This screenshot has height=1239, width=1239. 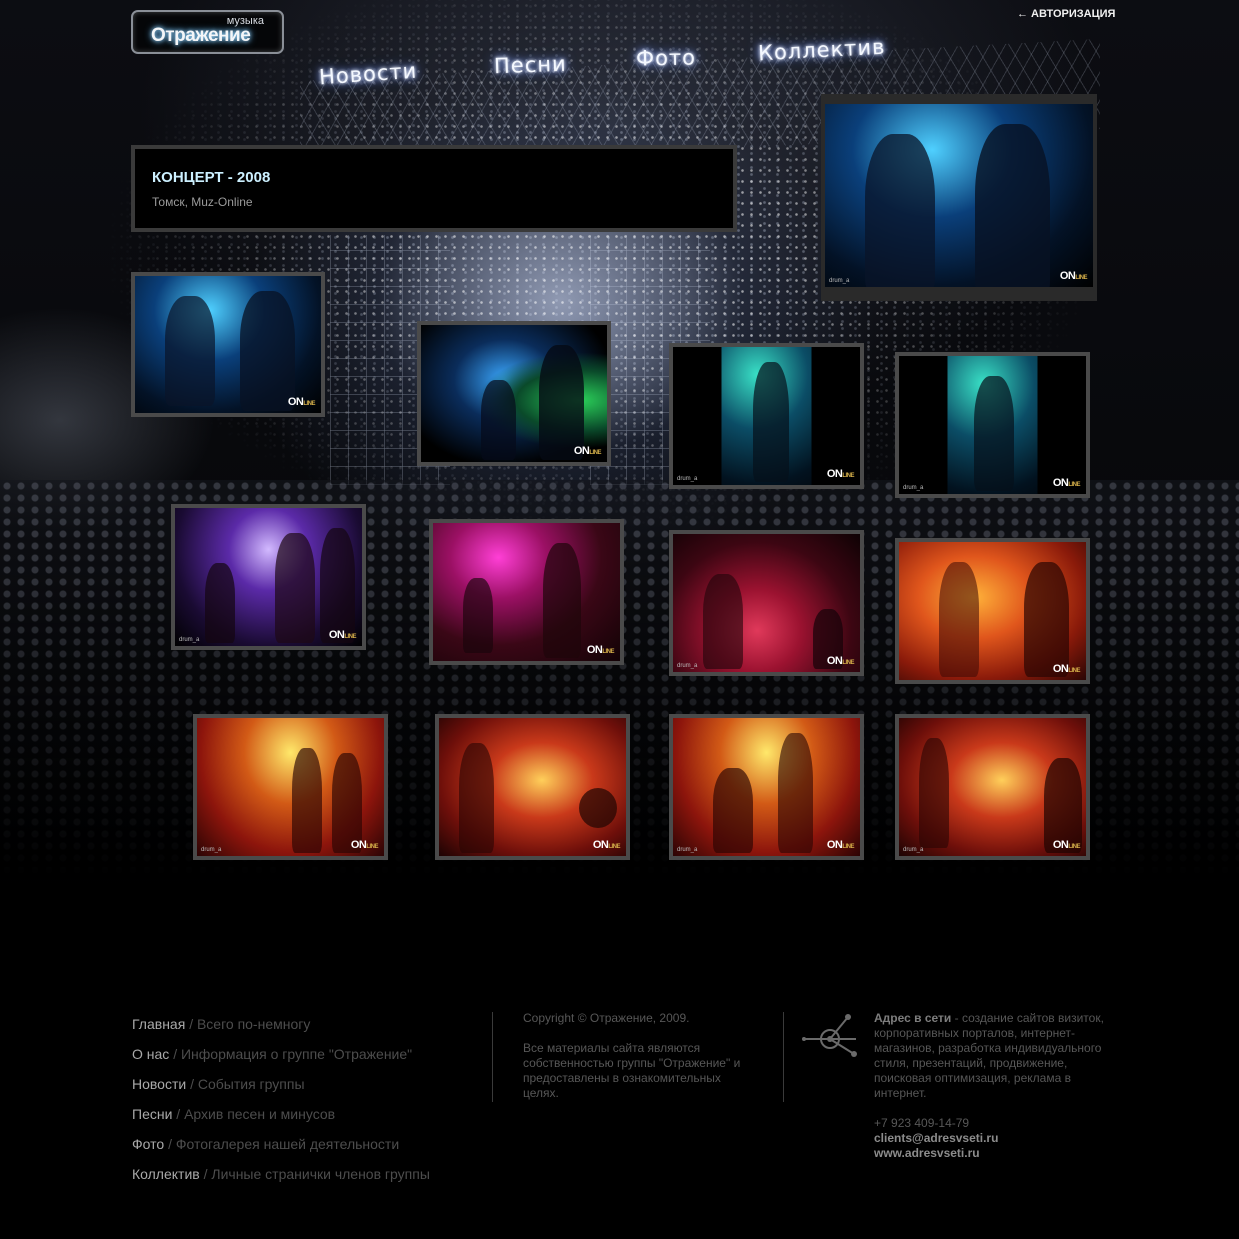 I want to click on footer-link-news: Новости, so click(x=159, y=1084).